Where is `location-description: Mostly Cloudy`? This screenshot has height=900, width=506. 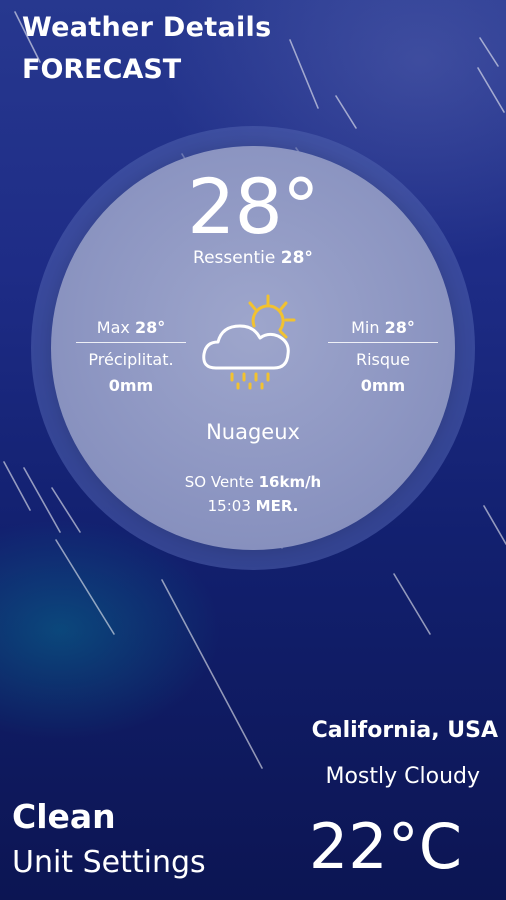
location-description: Mostly Cloudy is located at coordinates (402, 776).